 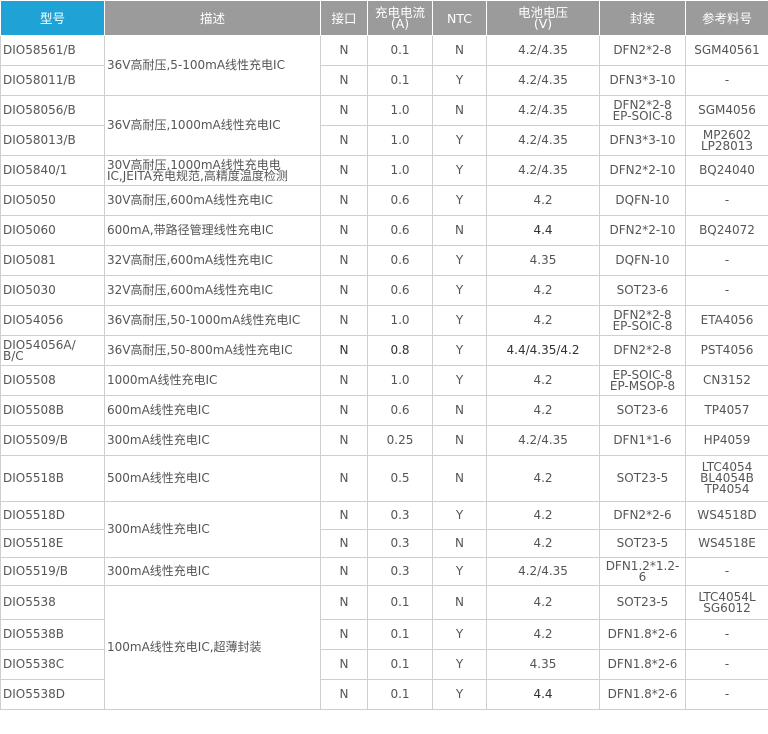 I want to click on header-model: 型号, so click(x=52, y=18).